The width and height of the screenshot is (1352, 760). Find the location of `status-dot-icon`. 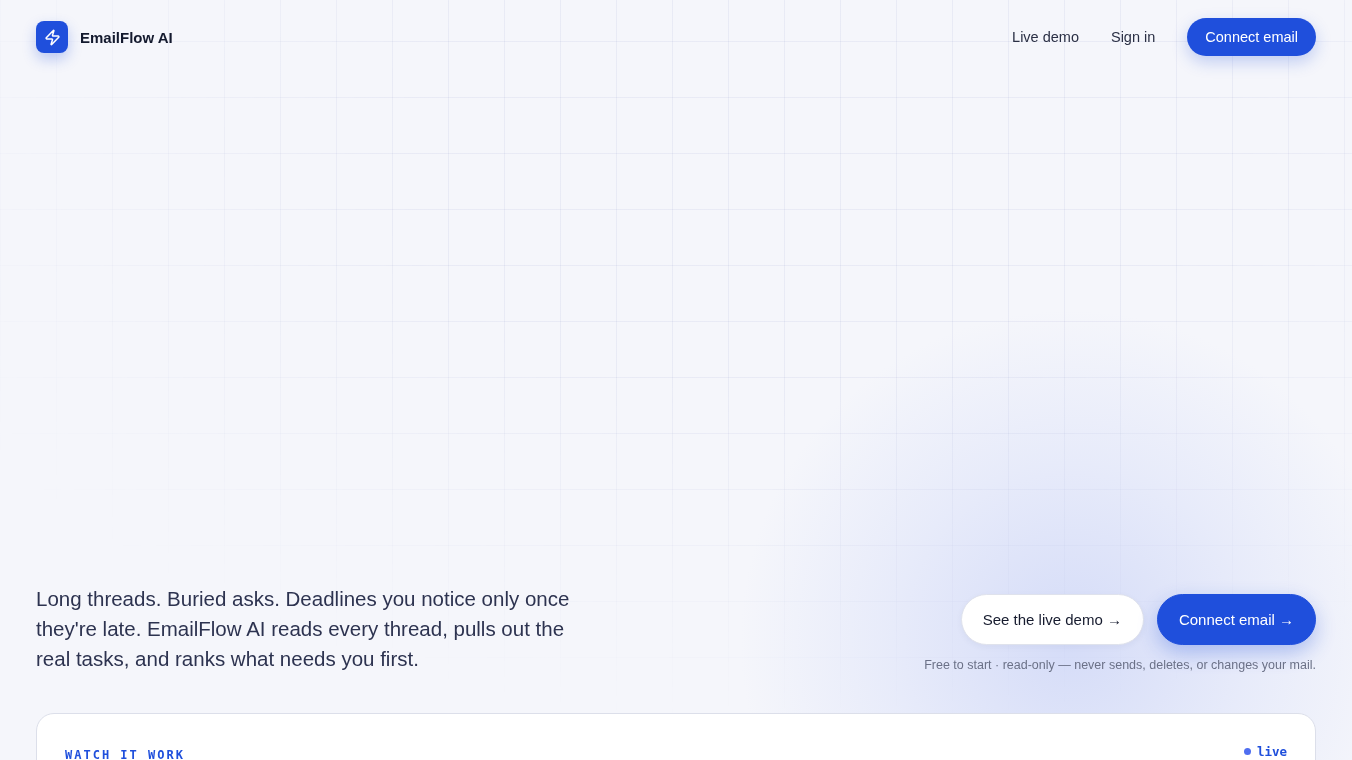

status-dot-icon is located at coordinates (1247, 751).